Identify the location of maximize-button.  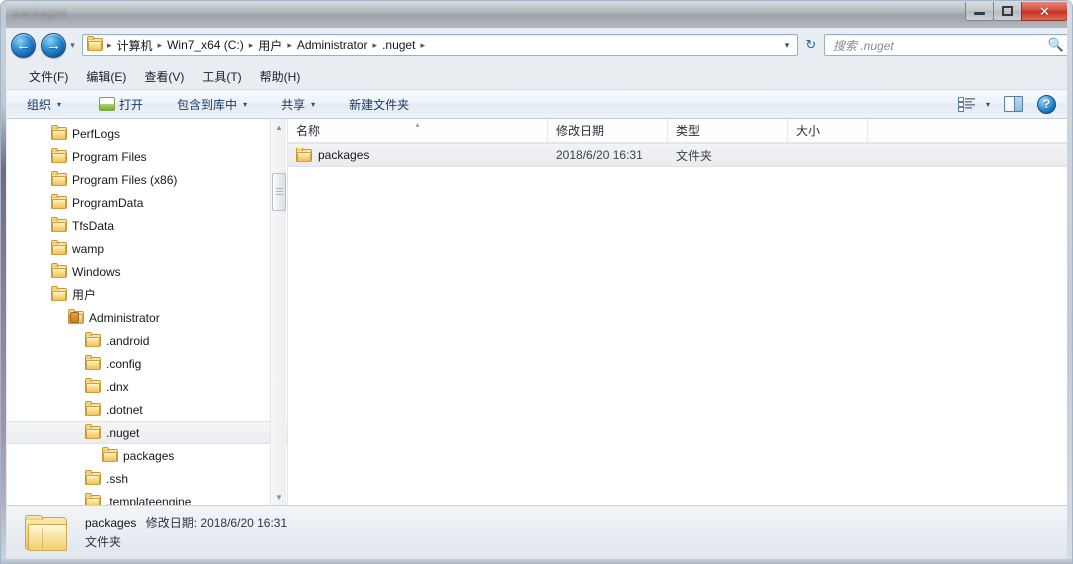
(1007, 11).